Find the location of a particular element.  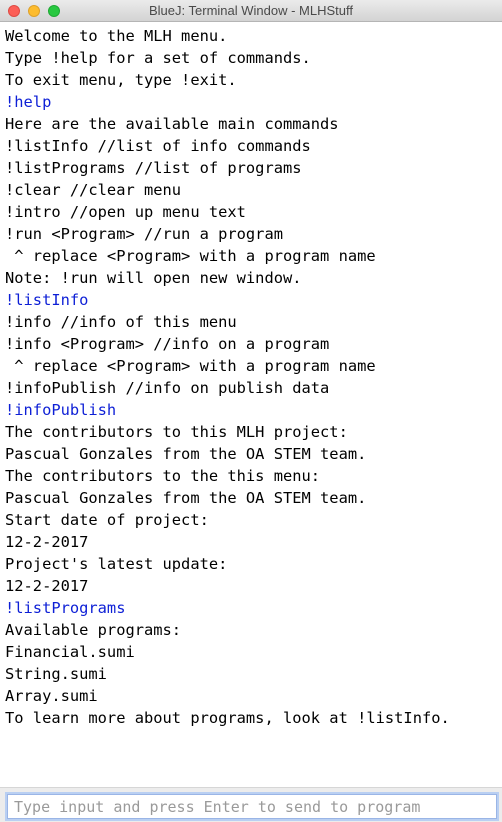

terminal-output-line: Project's latest update: is located at coordinates (116, 564).